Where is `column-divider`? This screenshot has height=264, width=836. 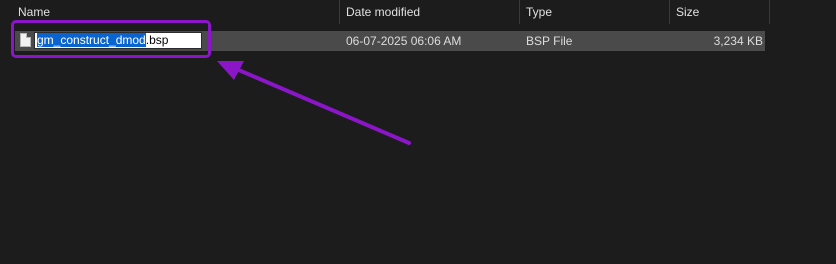
column-divider is located at coordinates (769, 12).